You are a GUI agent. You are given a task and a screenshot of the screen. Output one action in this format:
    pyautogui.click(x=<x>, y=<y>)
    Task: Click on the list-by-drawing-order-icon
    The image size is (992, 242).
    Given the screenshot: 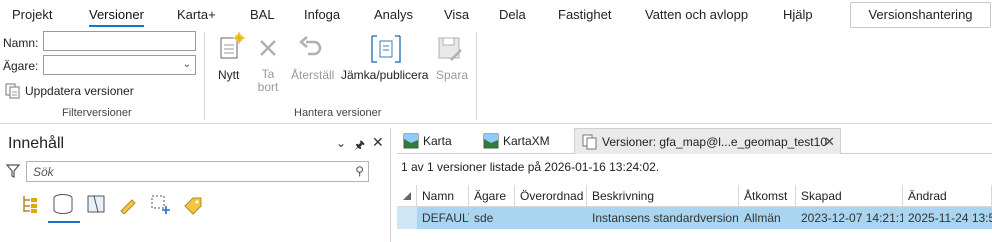 What is the action you would take?
    pyautogui.click(x=30, y=204)
    